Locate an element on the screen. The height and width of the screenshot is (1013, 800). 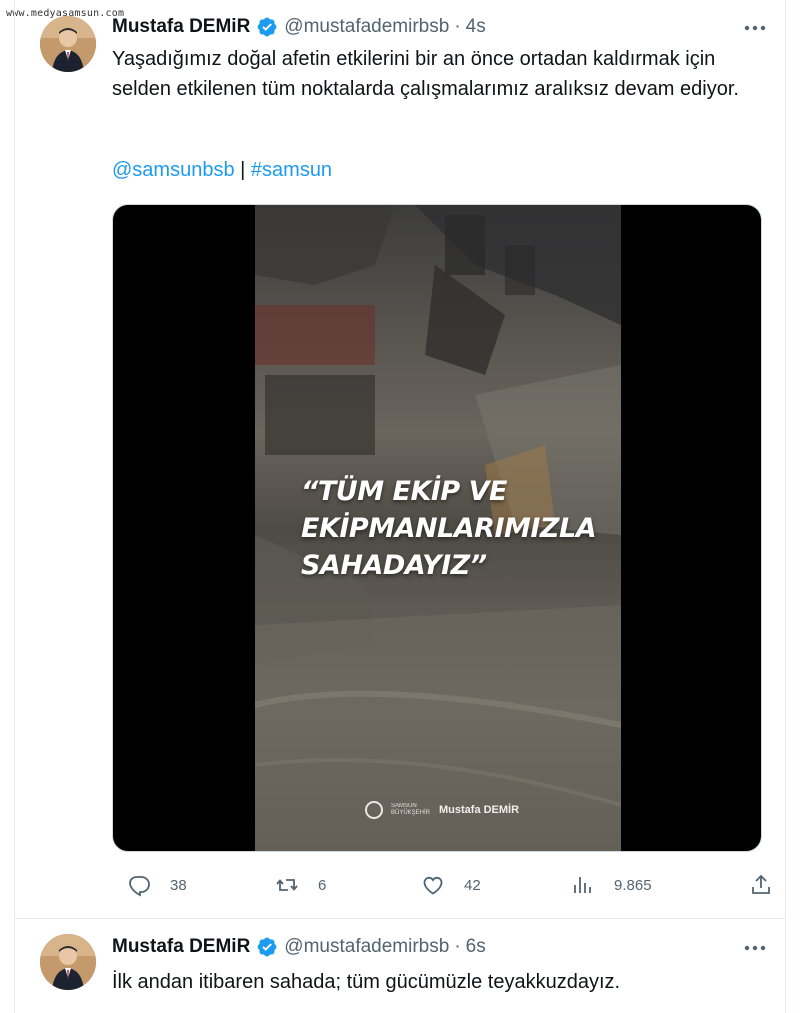
reply-icon is located at coordinates (139, 885).